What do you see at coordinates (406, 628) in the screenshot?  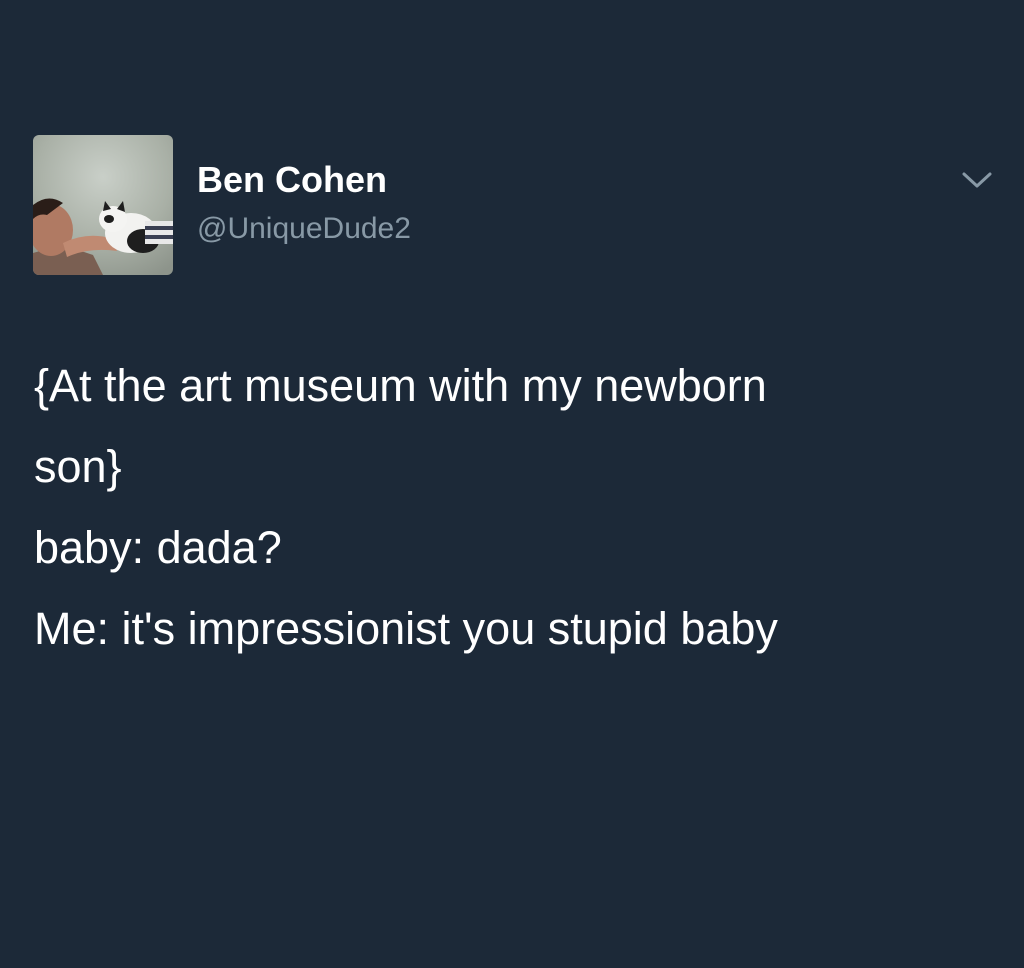 I see `tweet-text-line: Me: it's impressionist you stupid baby` at bounding box center [406, 628].